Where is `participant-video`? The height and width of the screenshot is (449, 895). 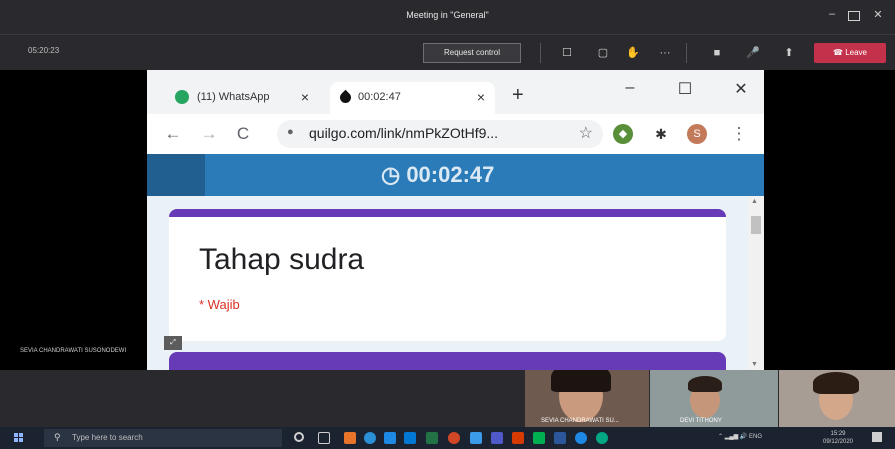 participant-video is located at coordinates (837, 398).